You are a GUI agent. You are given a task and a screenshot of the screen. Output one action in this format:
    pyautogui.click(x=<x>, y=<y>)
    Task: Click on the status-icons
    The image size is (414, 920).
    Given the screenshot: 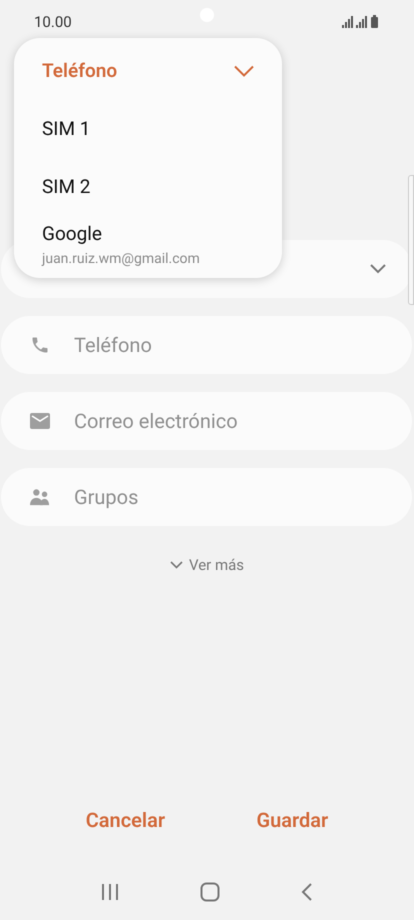 What is the action you would take?
    pyautogui.click(x=361, y=22)
    